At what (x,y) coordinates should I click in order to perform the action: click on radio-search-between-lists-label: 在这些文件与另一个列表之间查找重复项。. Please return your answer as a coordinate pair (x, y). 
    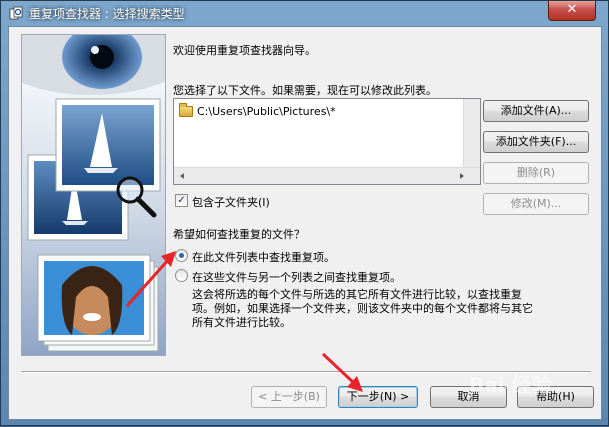
    Looking at the image, I should click on (296, 277).